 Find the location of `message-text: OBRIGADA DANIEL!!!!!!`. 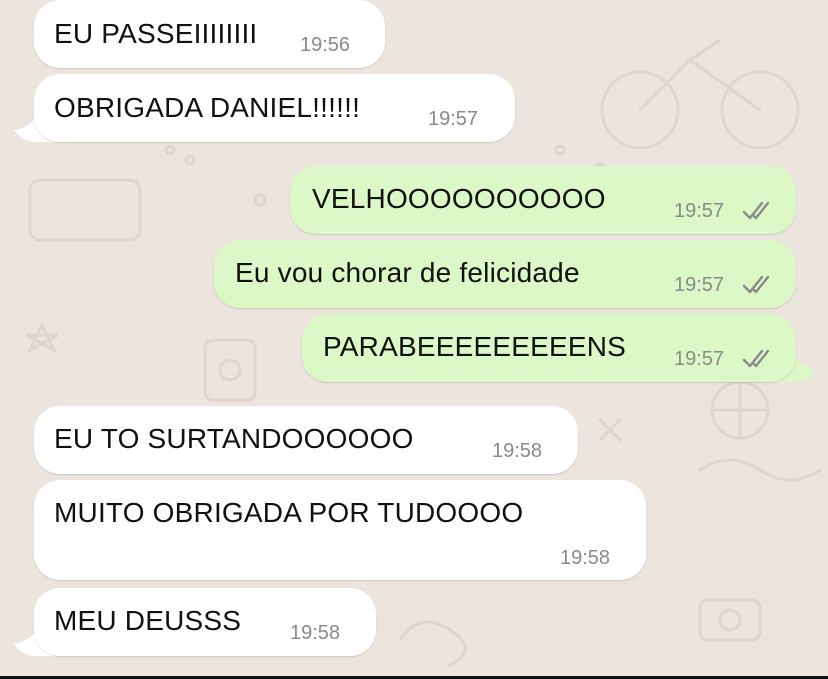

message-text: OBRIGADA DANIEL!!!!!! is located at coordinates (207, 107).